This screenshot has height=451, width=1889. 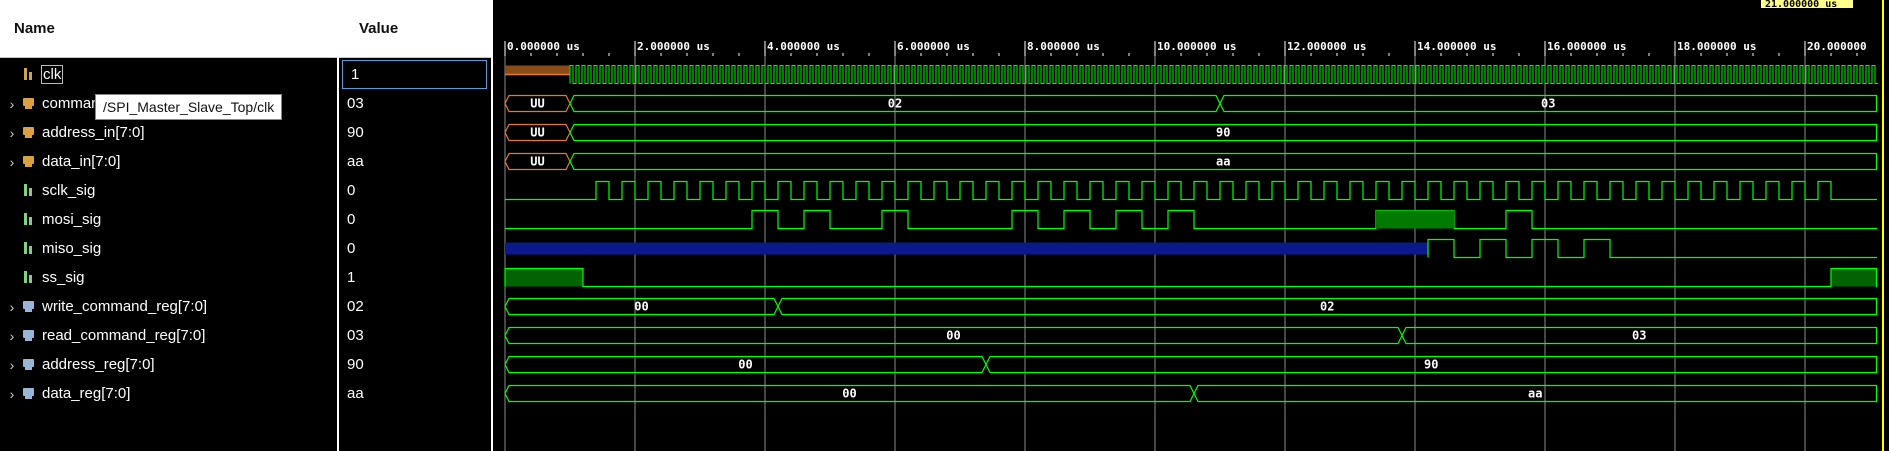 What do you see at coordinates (81, 161) in the screenshot?
I see `signal-name: data_in[7:0]` at bounding box center [81, 161].